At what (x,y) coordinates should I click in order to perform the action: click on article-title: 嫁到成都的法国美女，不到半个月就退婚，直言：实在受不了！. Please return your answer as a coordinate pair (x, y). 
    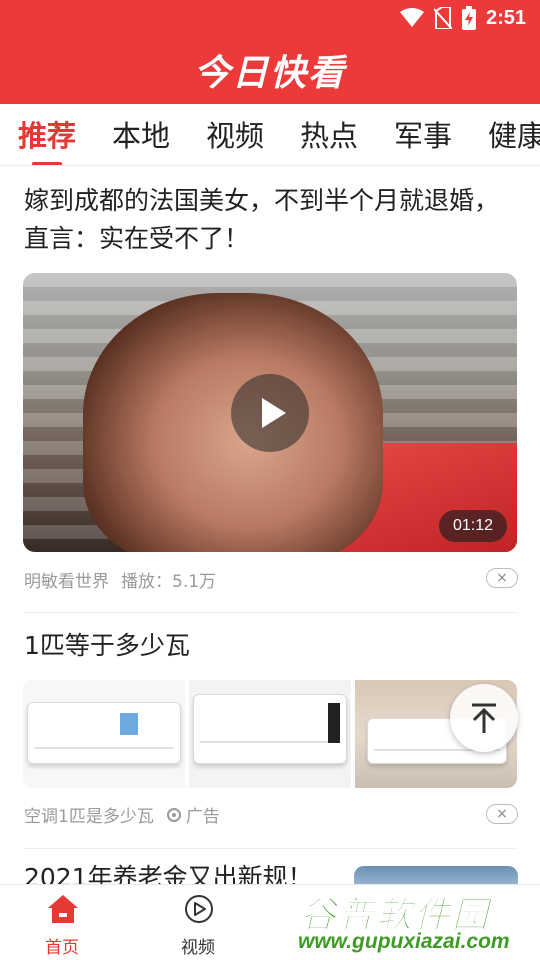
    Looking at the image, I should click on (271, 220).